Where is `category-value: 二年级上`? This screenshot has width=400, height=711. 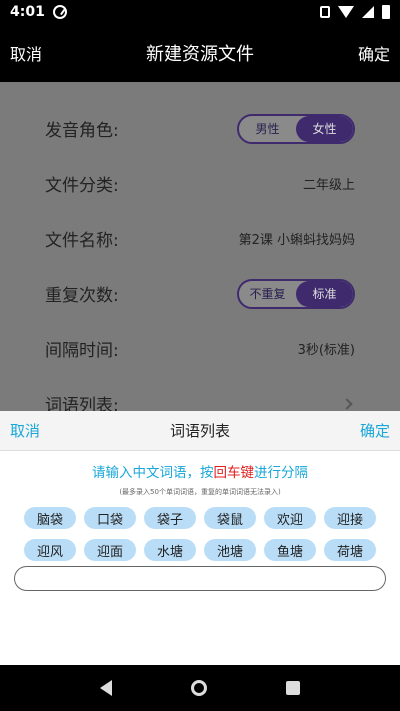 category-value: 二年级上 is located at coordinates (328, 185).